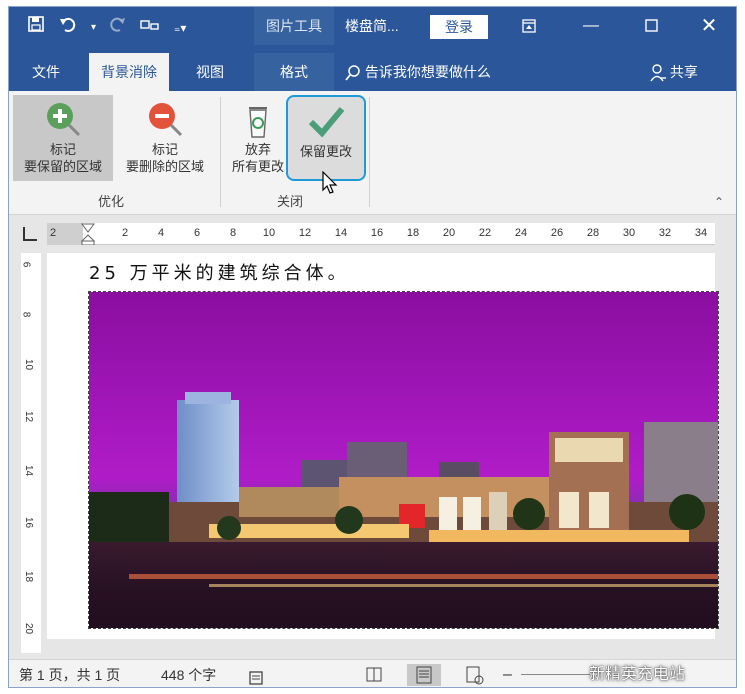 The width and height of the screenshot is (745, 694). Describe the element at coordinates (665, 233) in the screenshot. I see `ruler-tick: 32` at that location.